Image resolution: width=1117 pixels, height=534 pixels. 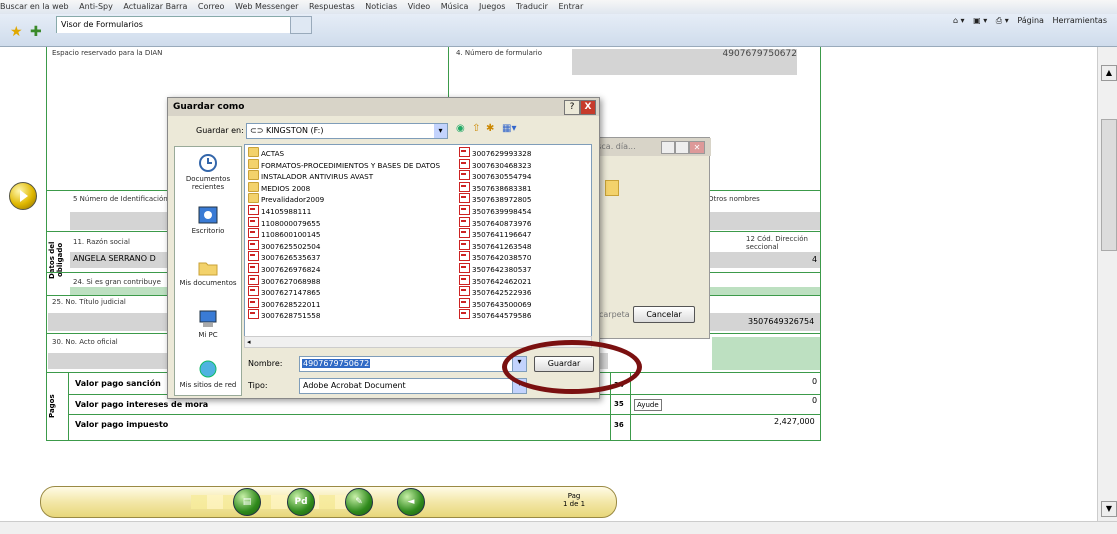 What do you see at coordinates (354, 385) in the screenshot?
I see `file-type-value: Adobe Acrobat Document` at bounding box center [354, 385].